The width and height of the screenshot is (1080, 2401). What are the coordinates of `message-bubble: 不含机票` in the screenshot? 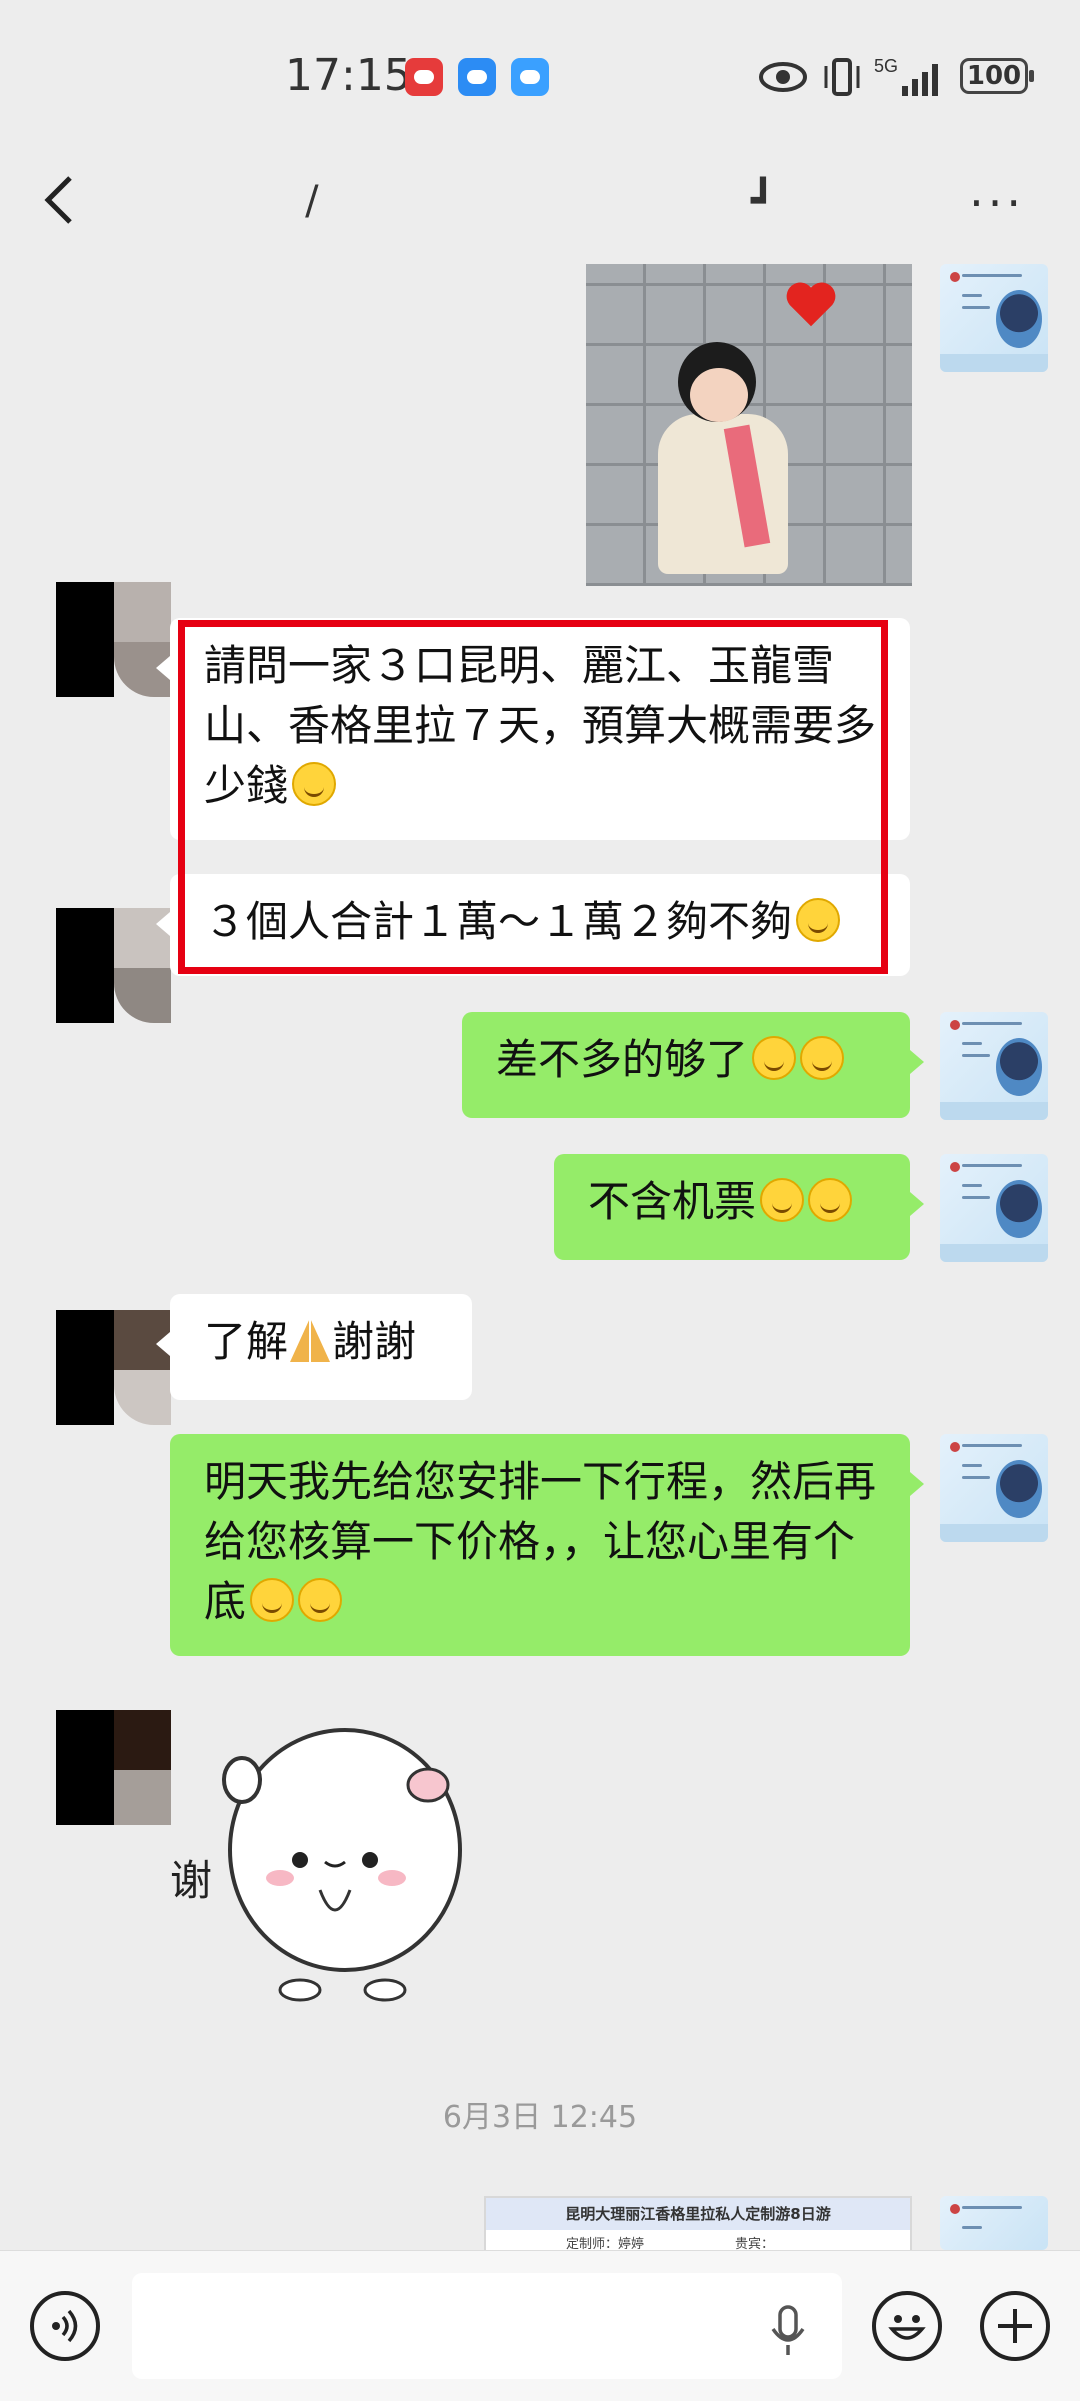 It's located at (739, 1207).